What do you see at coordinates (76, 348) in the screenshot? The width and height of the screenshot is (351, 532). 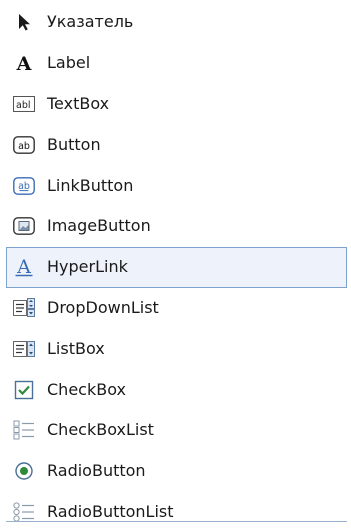 I see `toolbox-item-label: ListBox` at bounding box center [76, 348].